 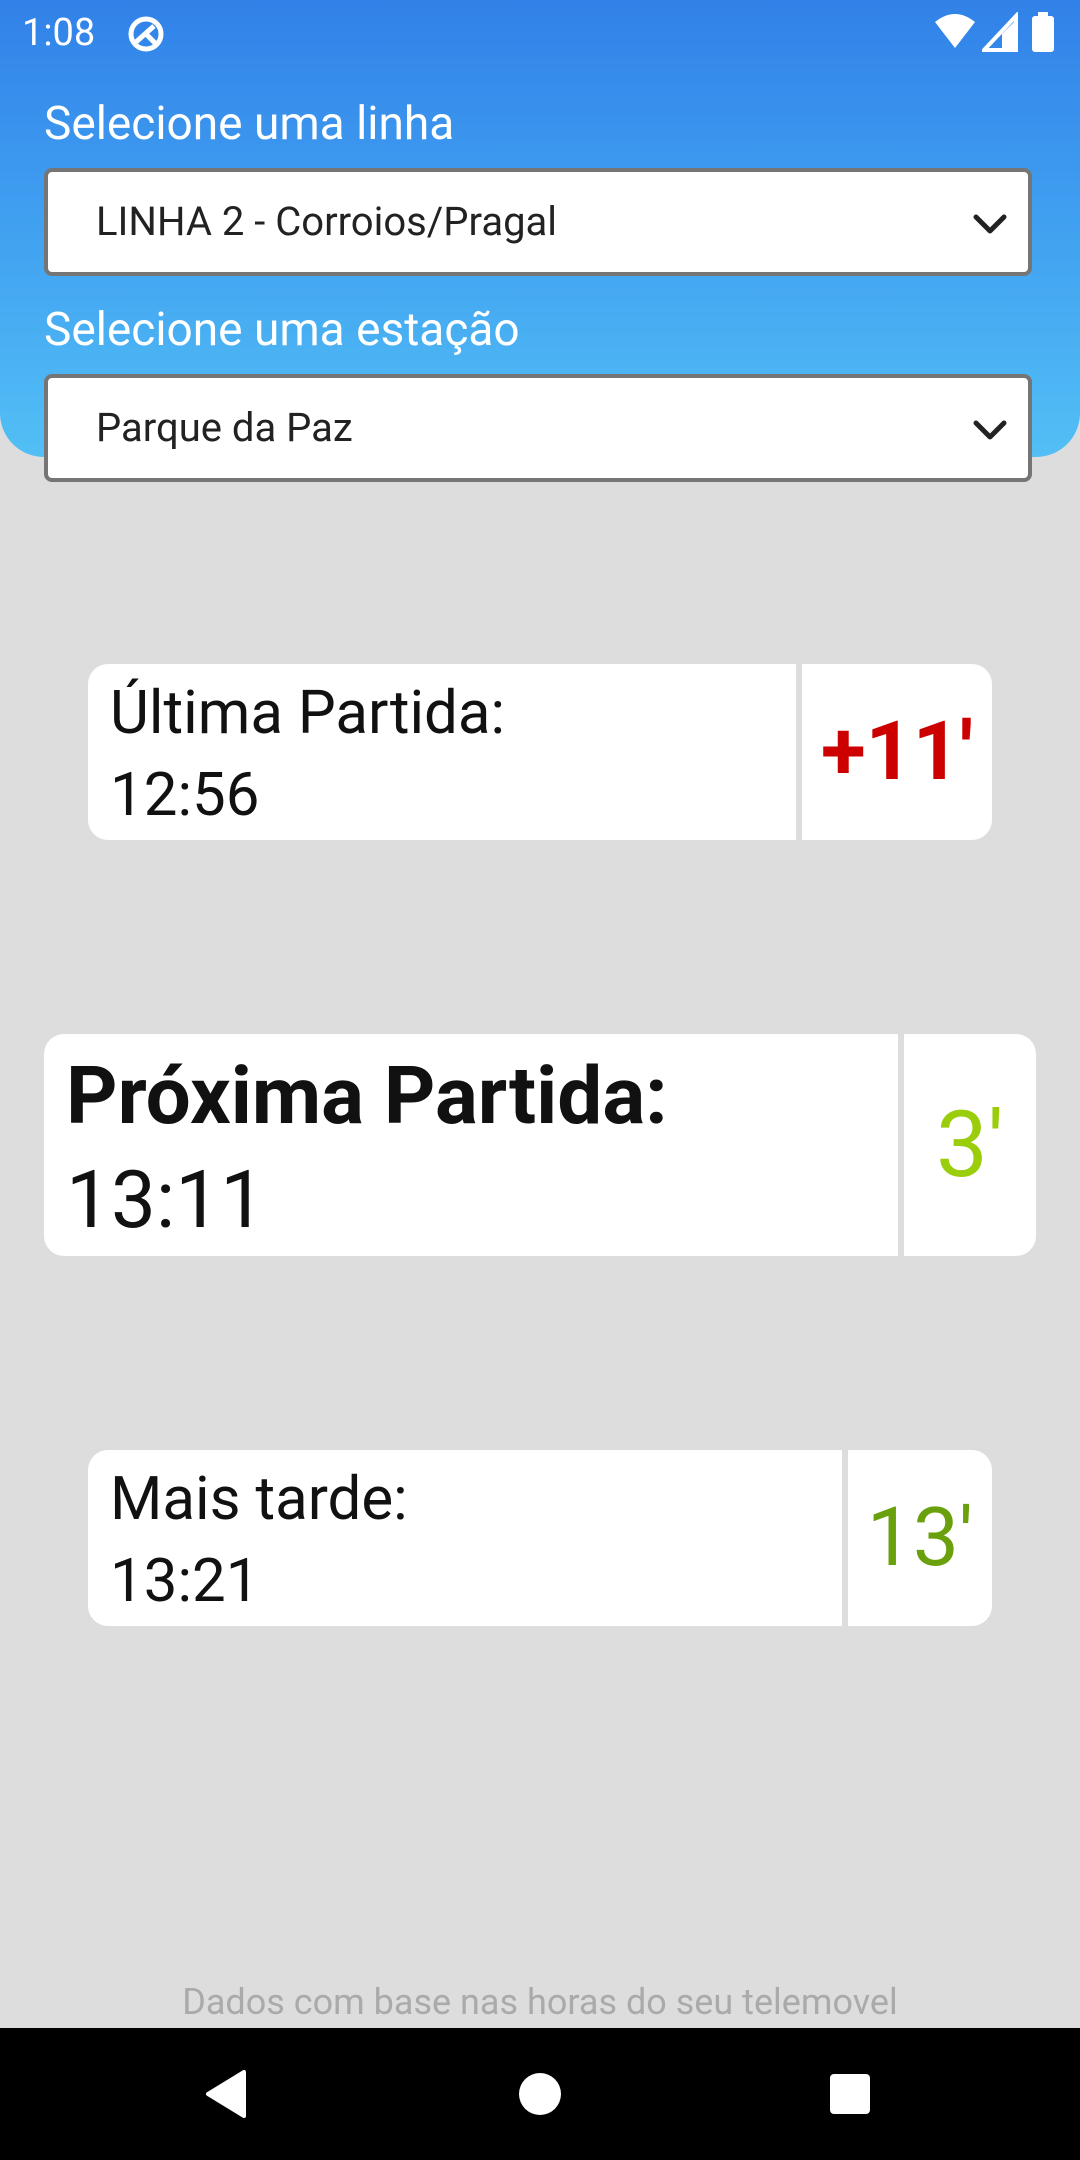 What do you see at coordinates (955, 34) in the screenshot?
I see `wifi-icon` at bounding box center [955, 34].